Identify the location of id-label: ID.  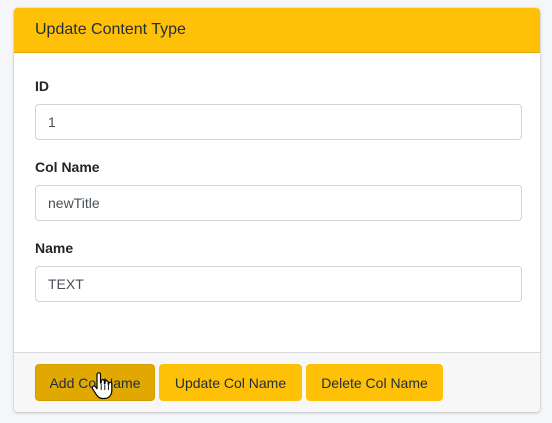
(42, 86).